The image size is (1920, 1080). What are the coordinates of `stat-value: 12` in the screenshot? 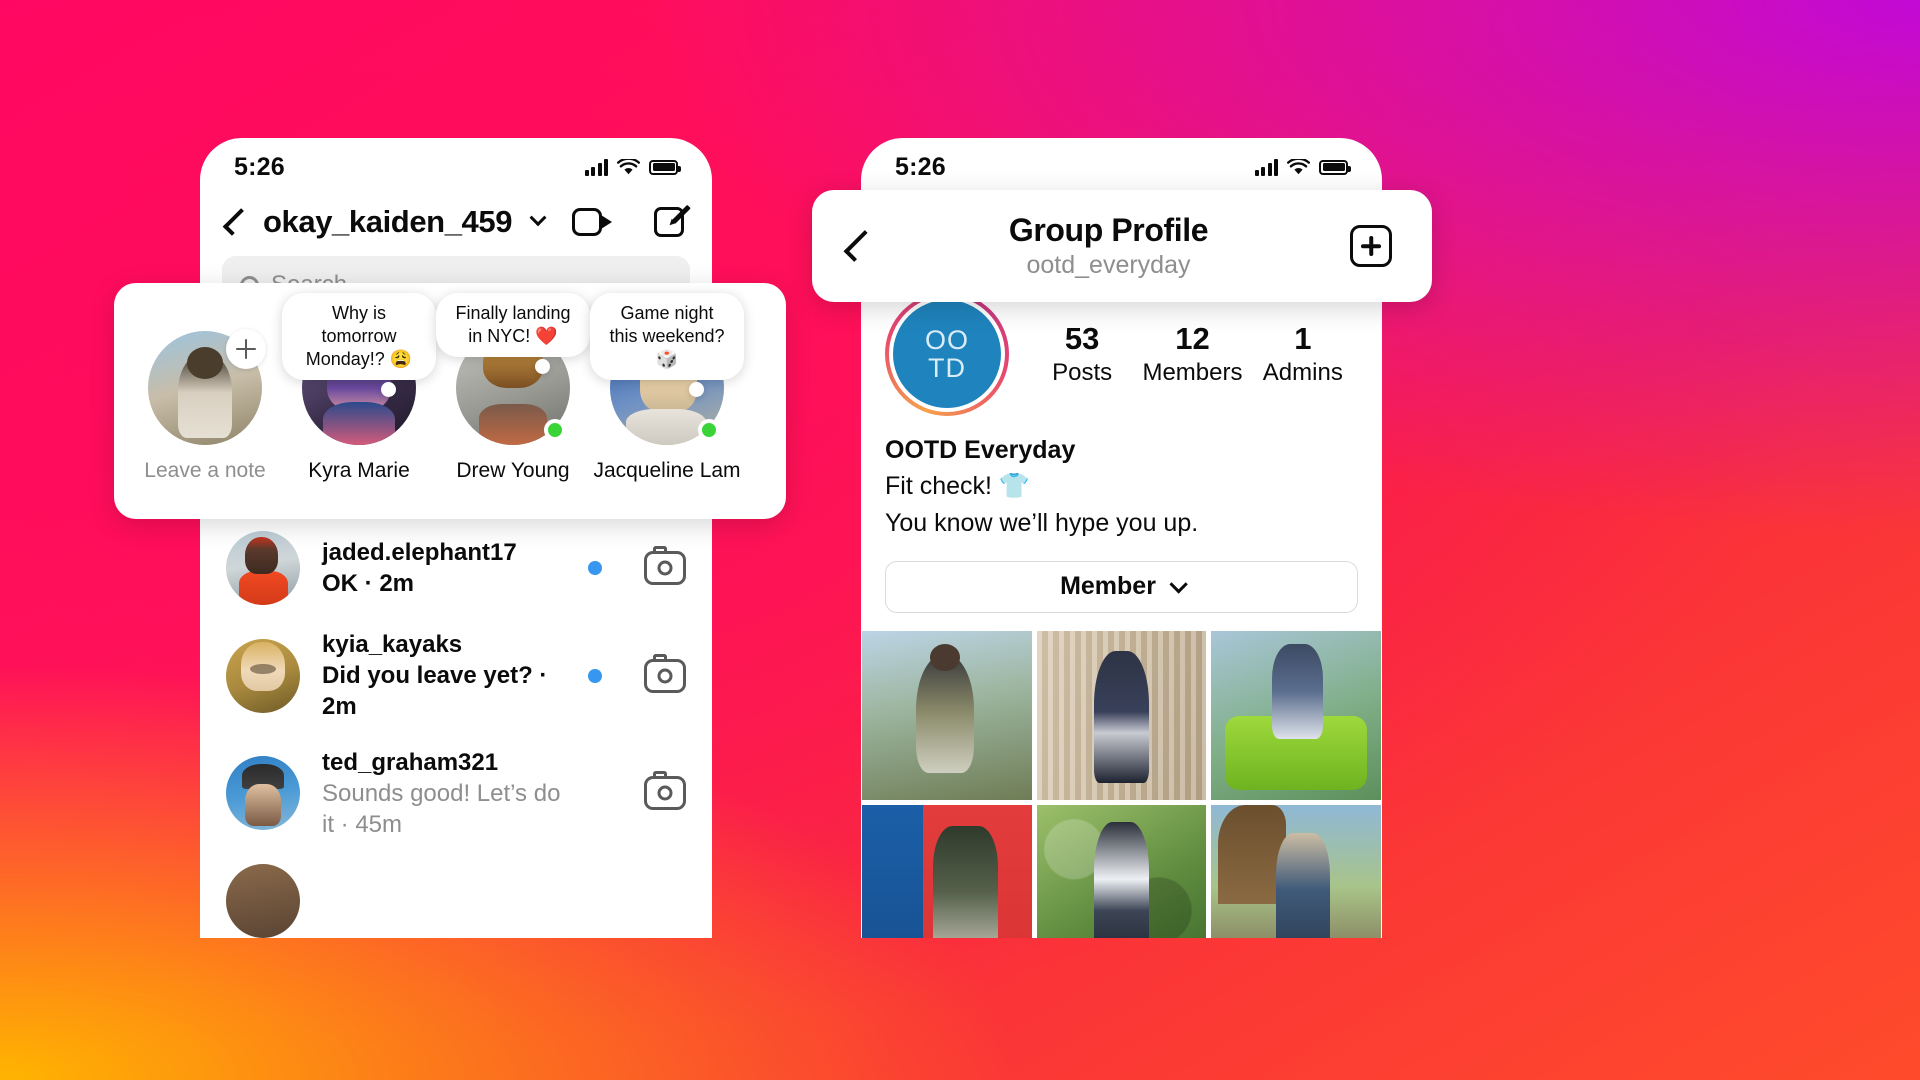 It's located at (1192, 338).